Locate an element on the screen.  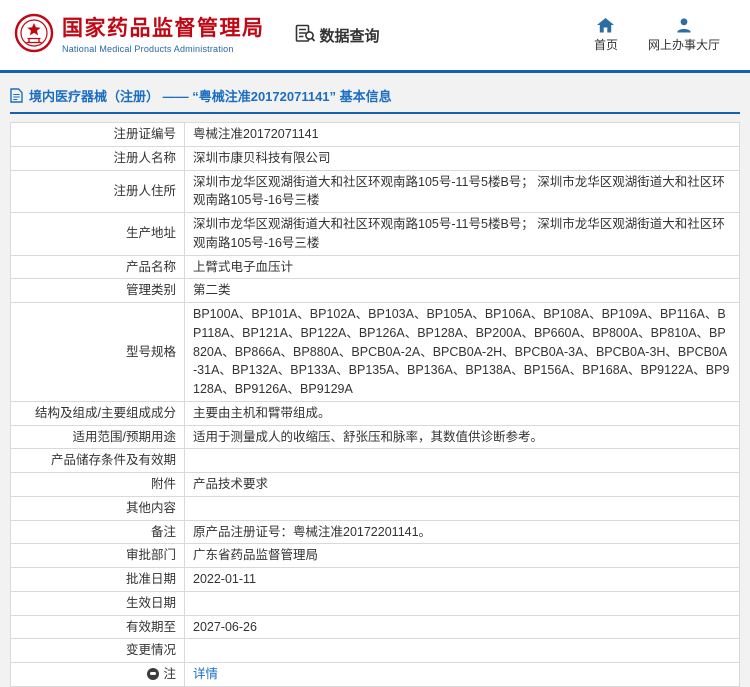
row-value: 适用于测量成人的收缩压、舒张压和脉率，其数值供诊断参考。 is located at coordinates (462, 437).